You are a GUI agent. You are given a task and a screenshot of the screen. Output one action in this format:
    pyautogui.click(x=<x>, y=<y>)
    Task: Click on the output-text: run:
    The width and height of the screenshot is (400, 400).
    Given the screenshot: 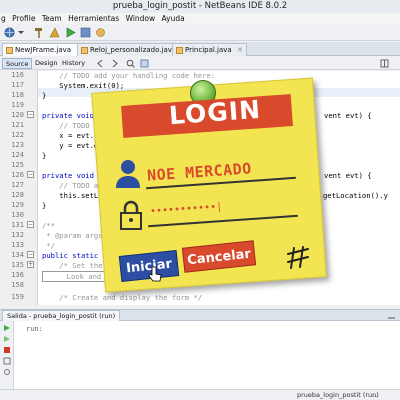 What is the action you would take?
    pyautogui.click(x=34, y=329)
    